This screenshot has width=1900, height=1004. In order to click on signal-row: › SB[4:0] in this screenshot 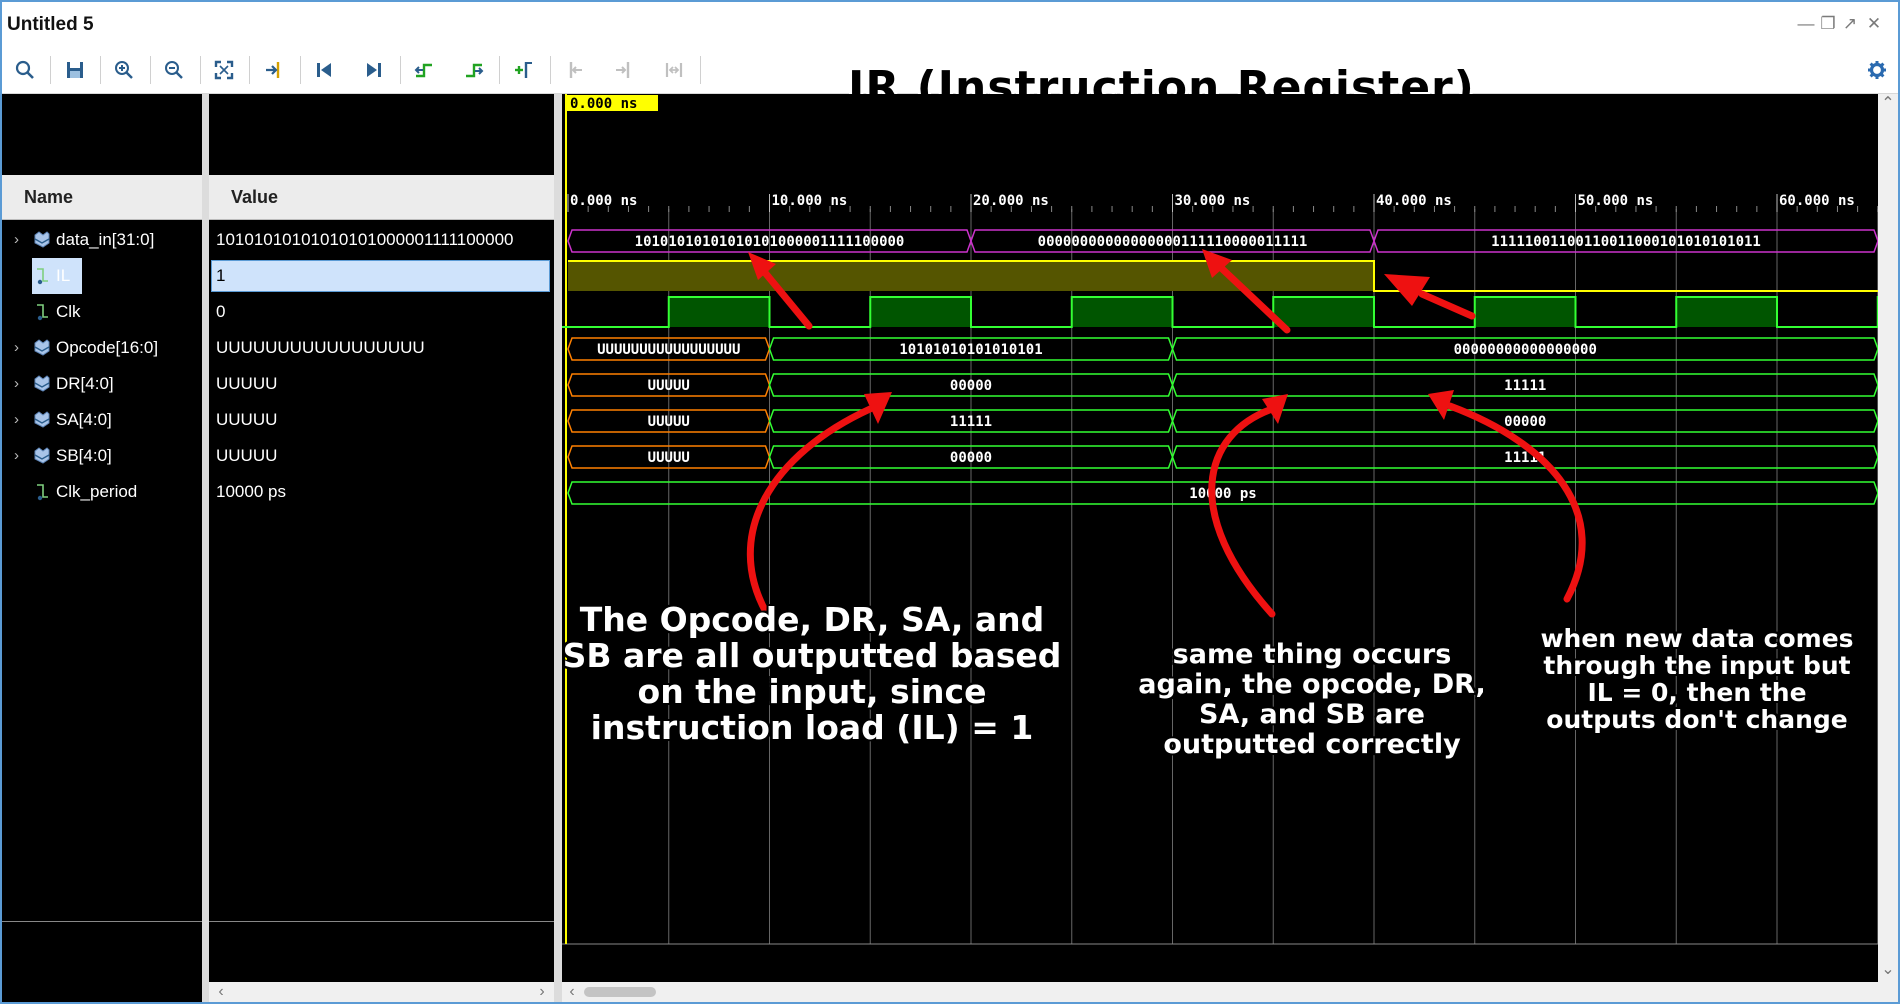, I will do `click(102, 456)`.